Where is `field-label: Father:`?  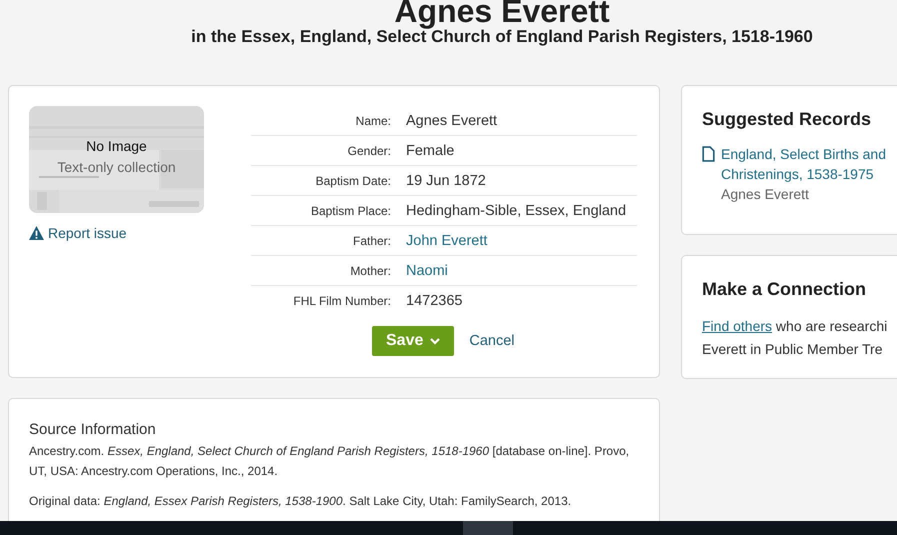 field-label: Father: is located at coordinates (371, 241).